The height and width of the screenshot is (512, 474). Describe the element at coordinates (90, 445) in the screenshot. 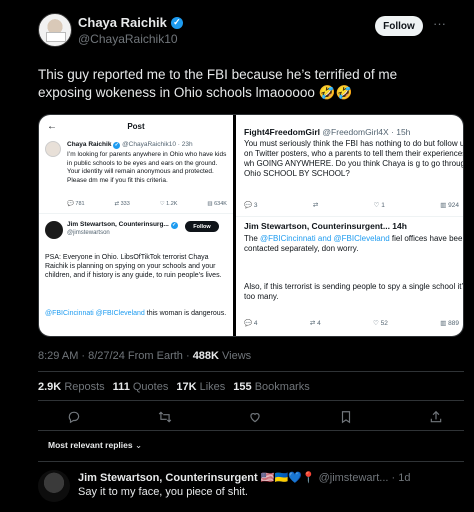

I see `reply-sort-label: Most relevant replies` at that location.